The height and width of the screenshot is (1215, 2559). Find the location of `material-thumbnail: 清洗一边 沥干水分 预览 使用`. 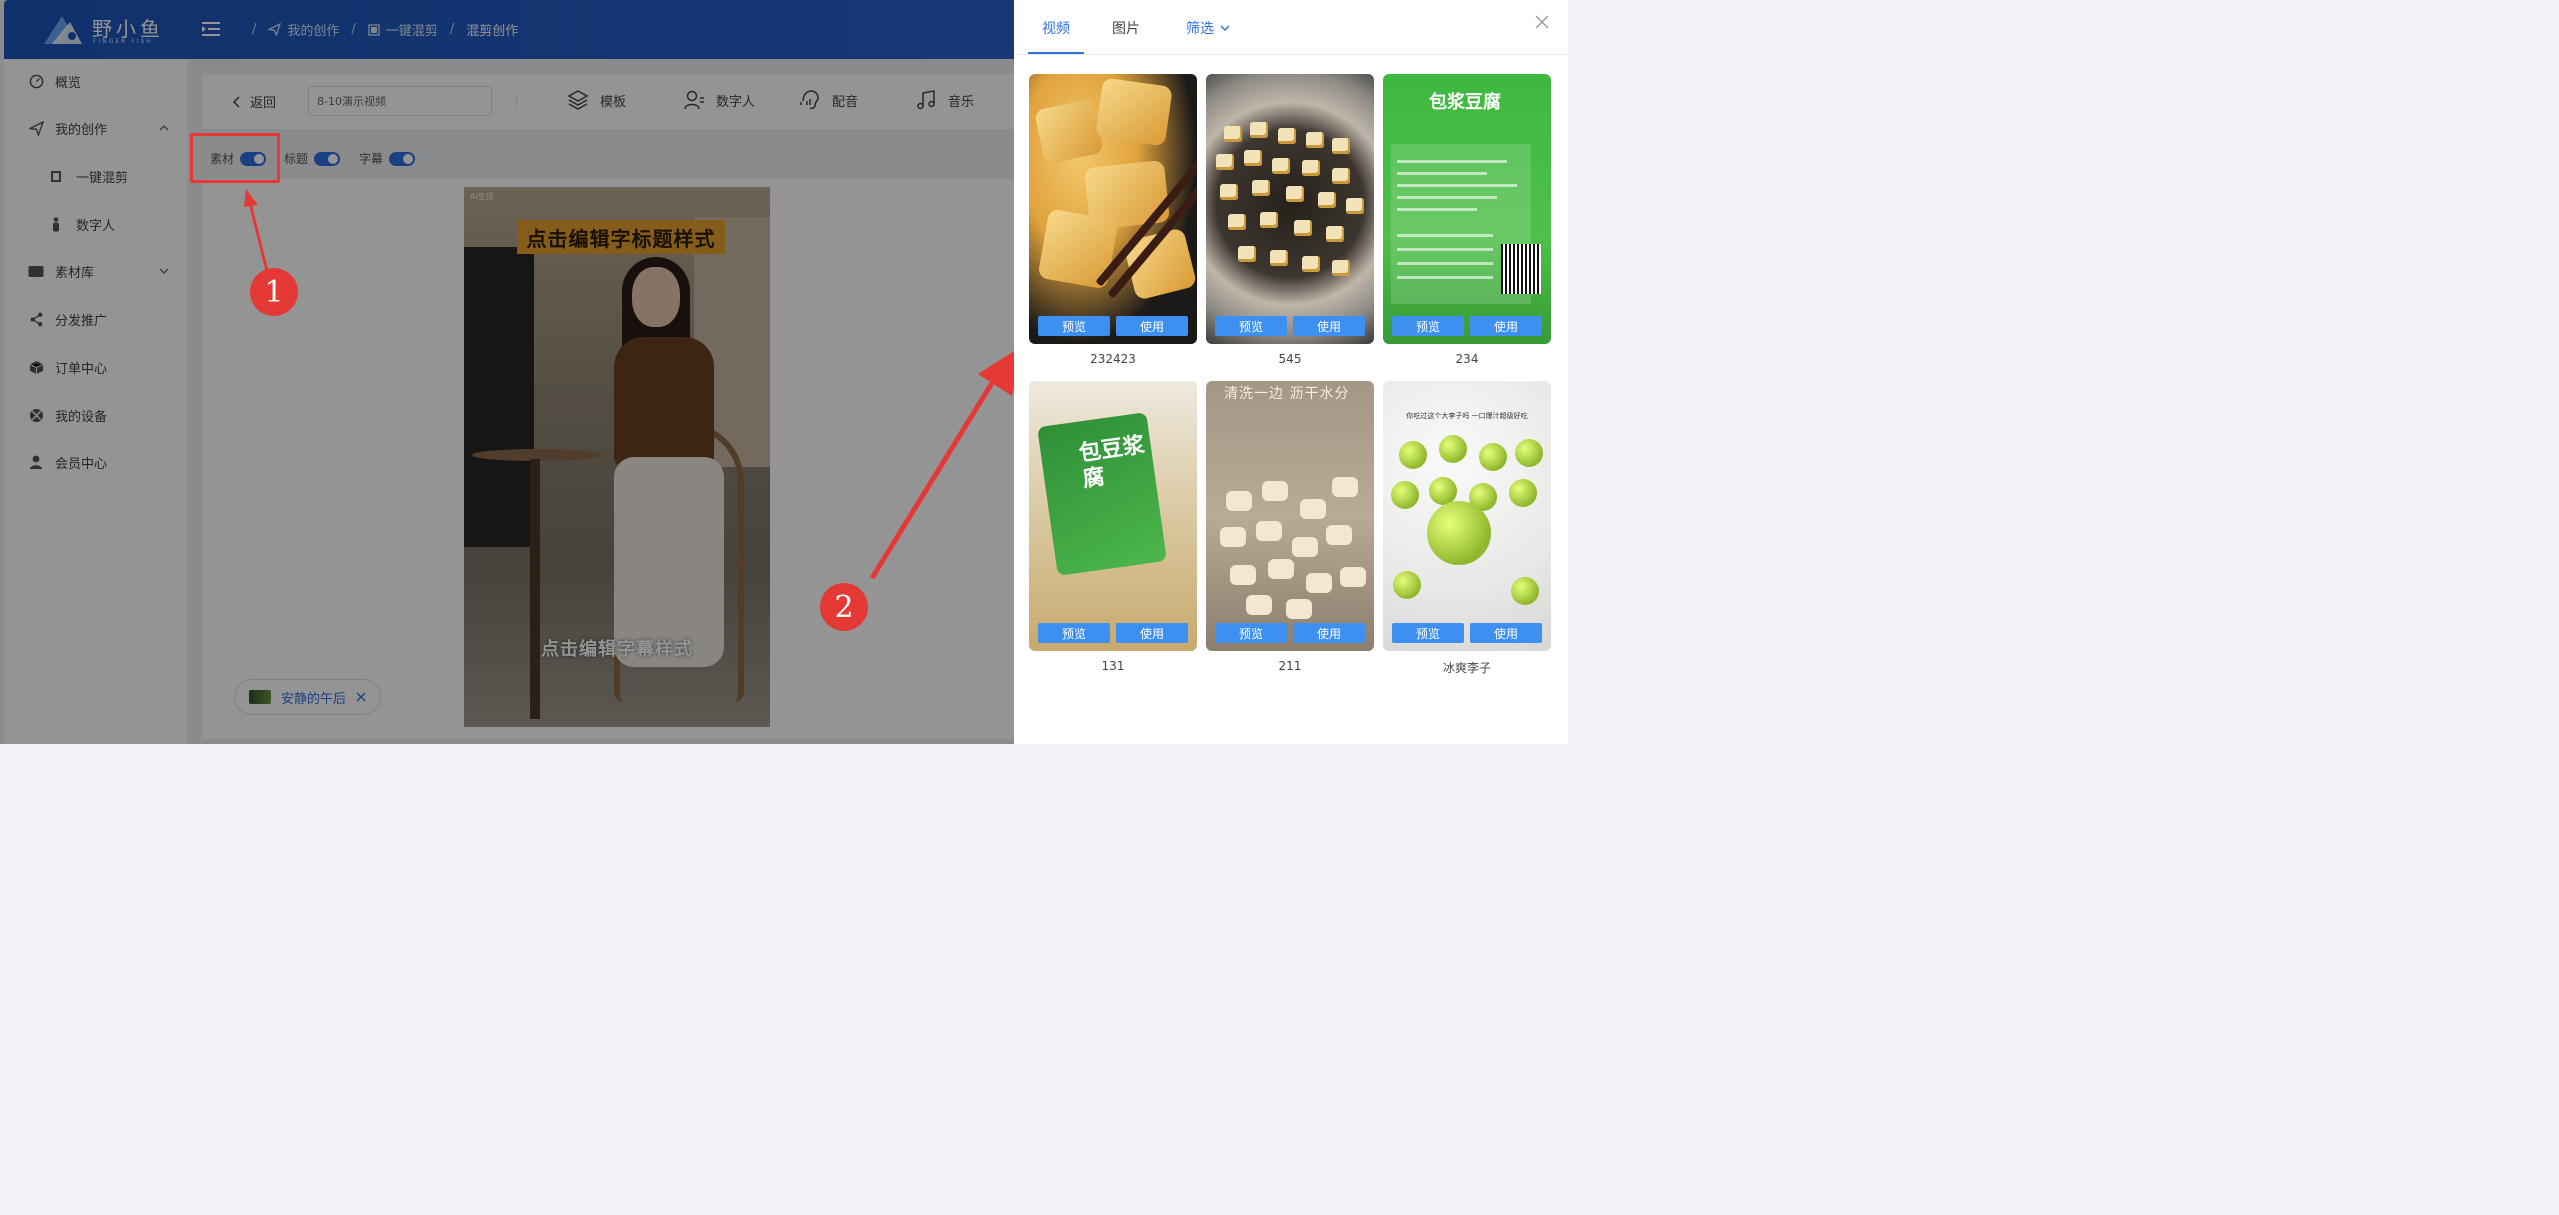

material-thumbnail: 清洗一边 沥干水分 预览 使用 is located at coordinates (1290, 516).